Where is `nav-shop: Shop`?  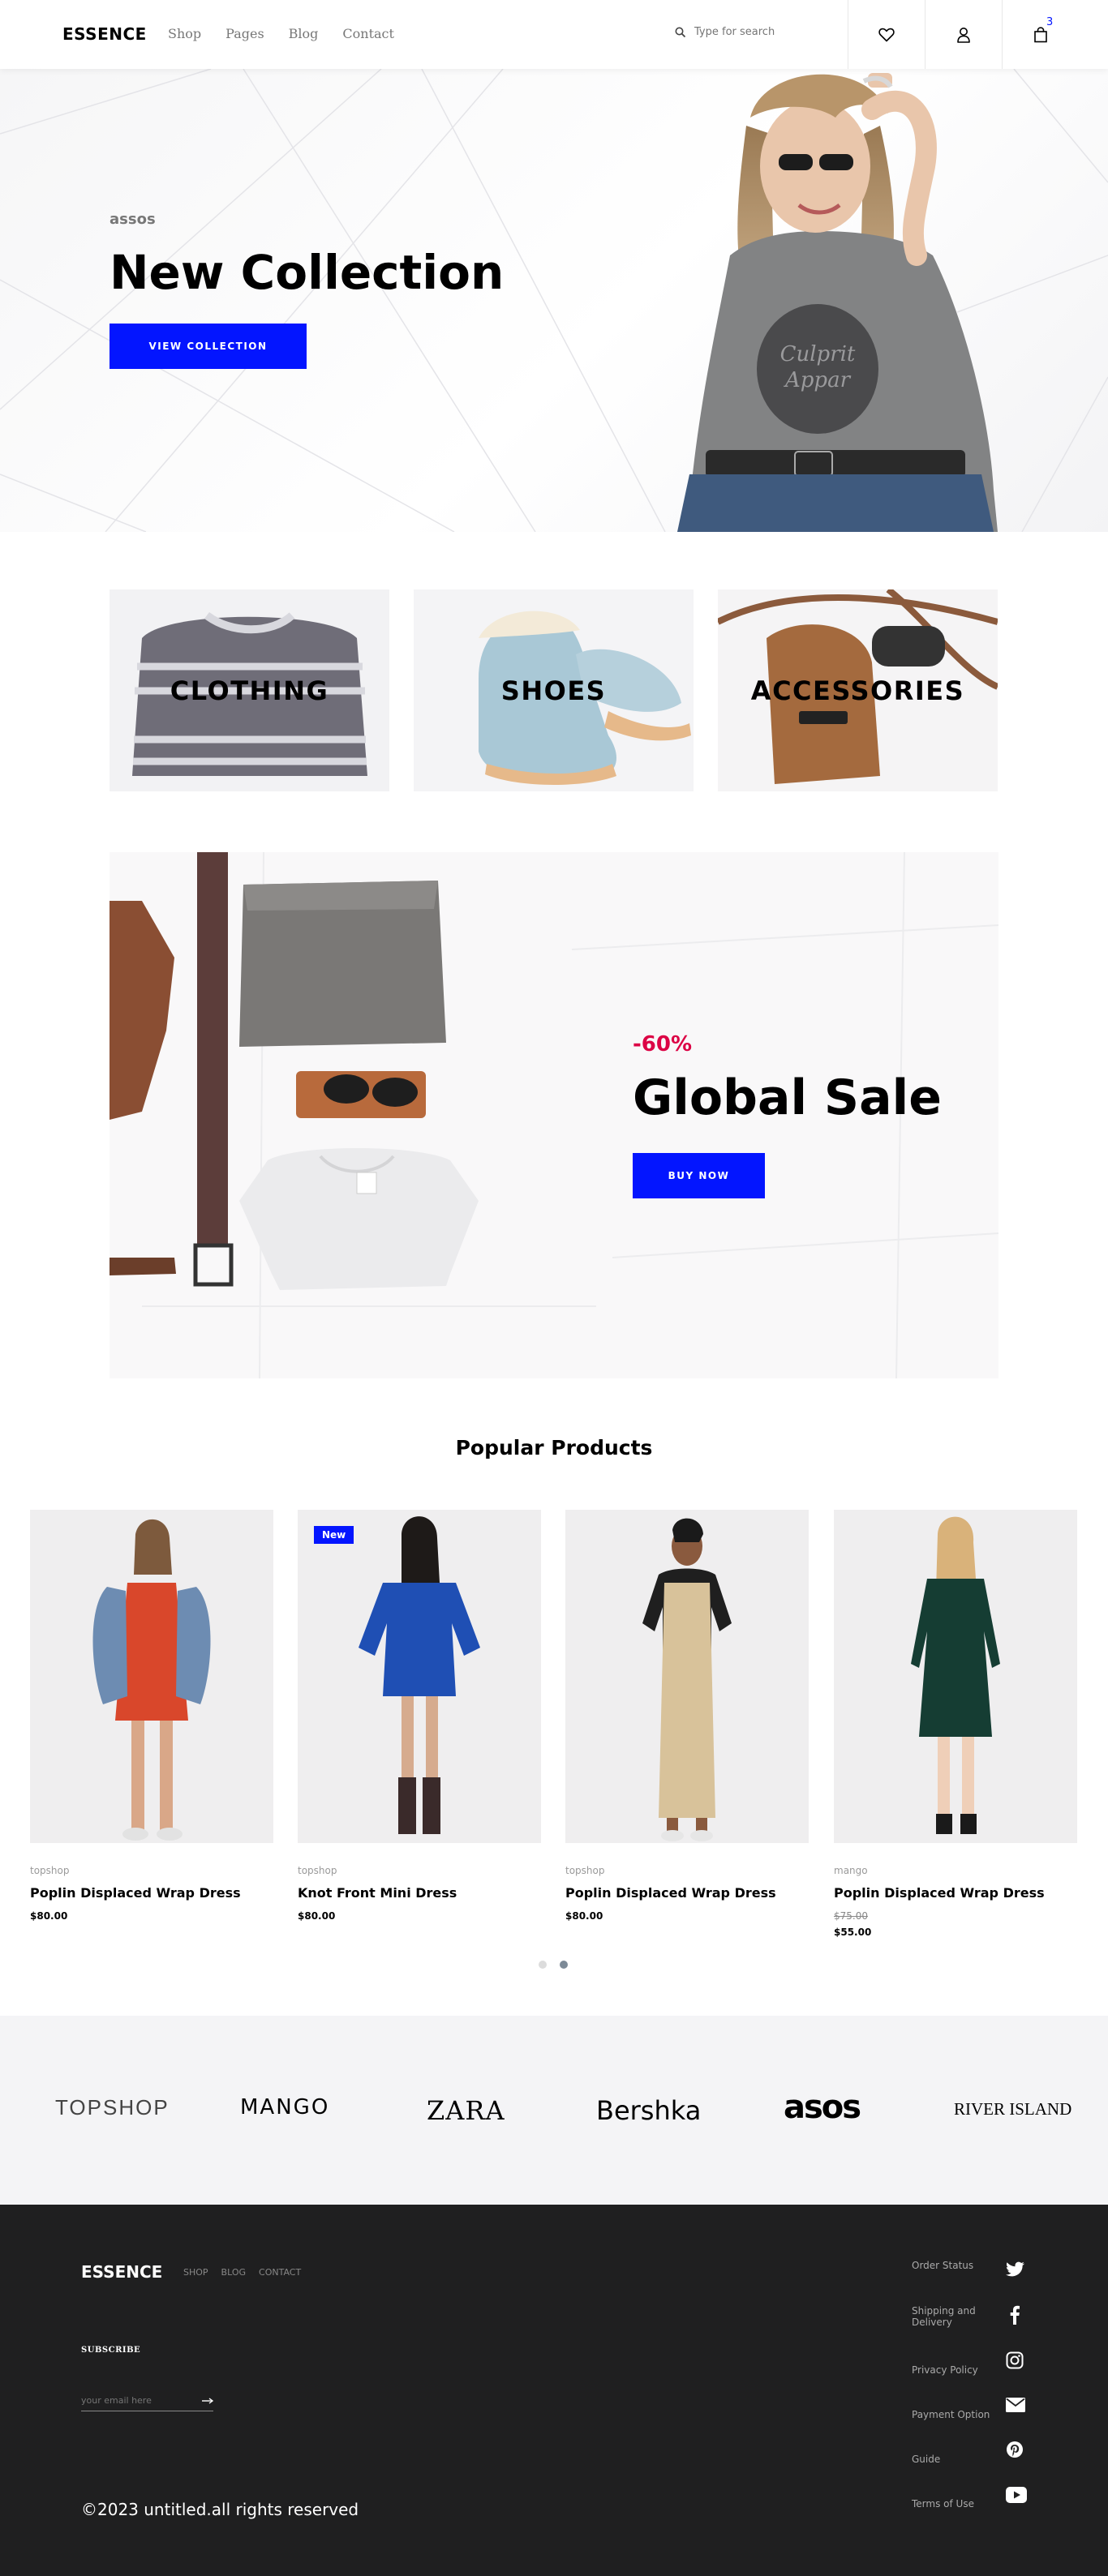
nav-shop: Shop is located at coordinates (184, 33).